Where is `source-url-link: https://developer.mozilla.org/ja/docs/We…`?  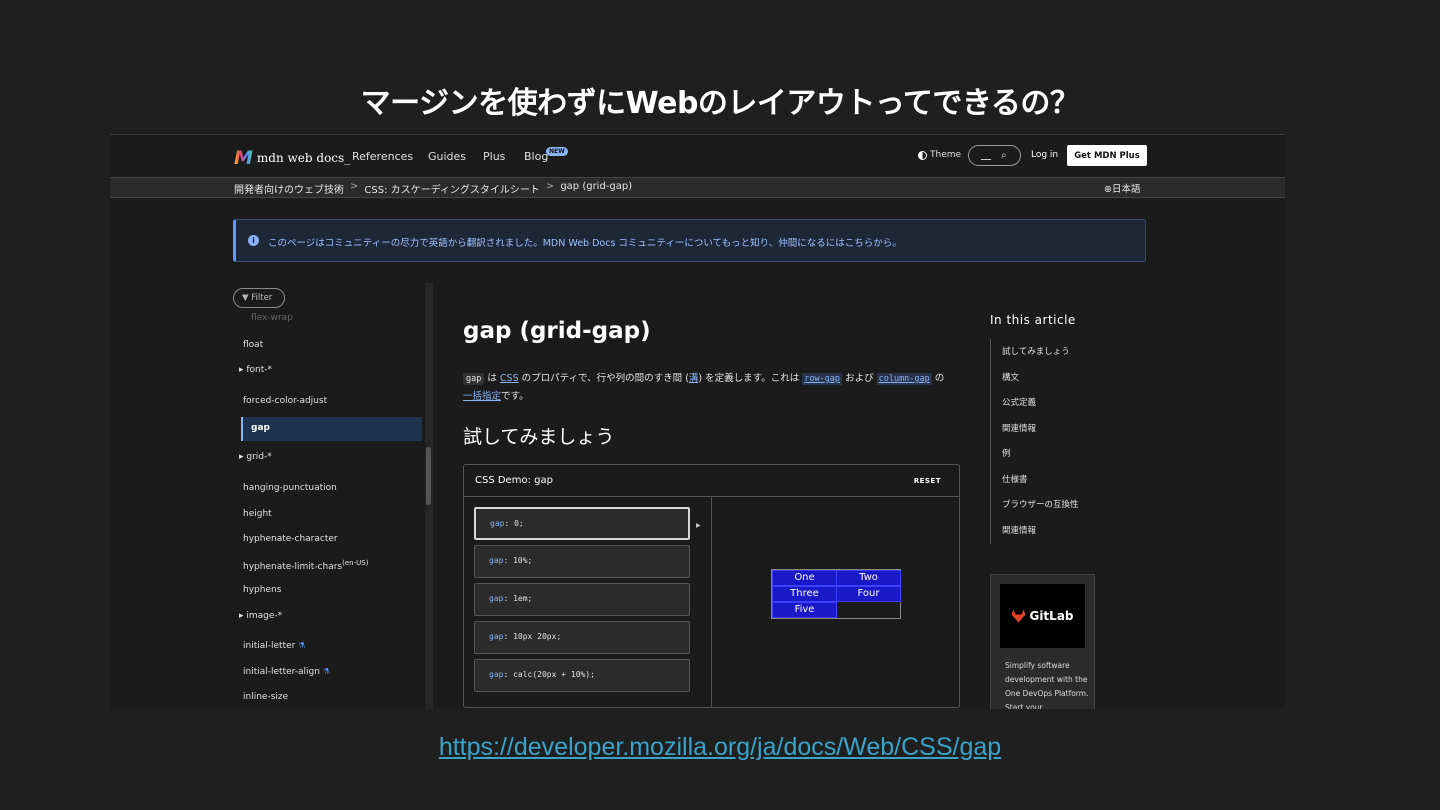
source-url-link: https://developer.mozilla.org/ja/docs/We… is located at coordinates (720, 747).